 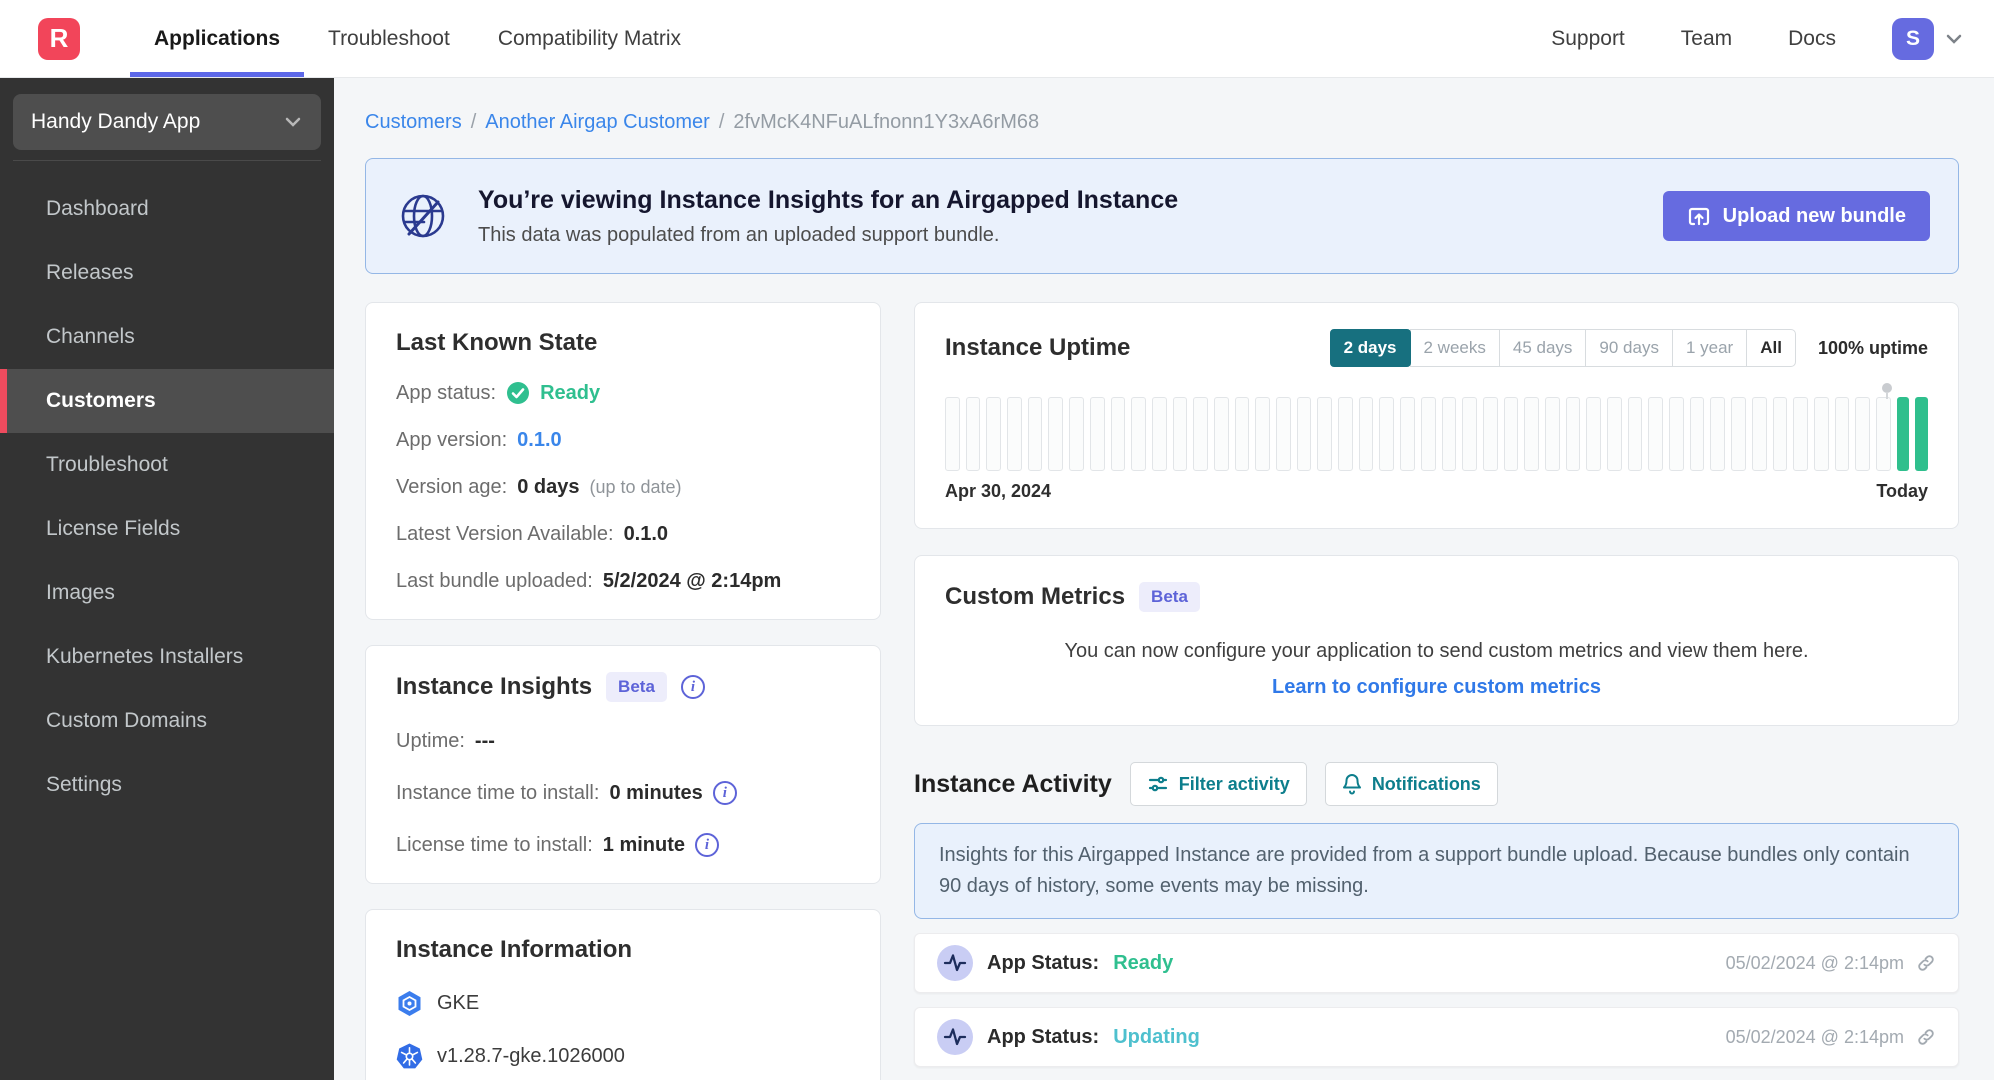 What do you see at coordinates (570, 392) in the screenshot?
I see `app-status-value: Ready` at bounding box center [570, 392].